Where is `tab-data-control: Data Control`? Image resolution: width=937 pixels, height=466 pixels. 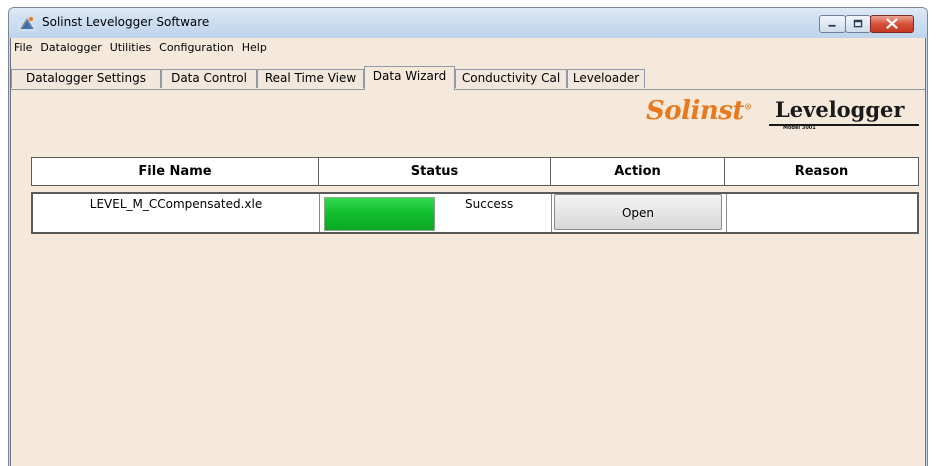
tab-data-control: Data Control is located at coordinates (209, 78).